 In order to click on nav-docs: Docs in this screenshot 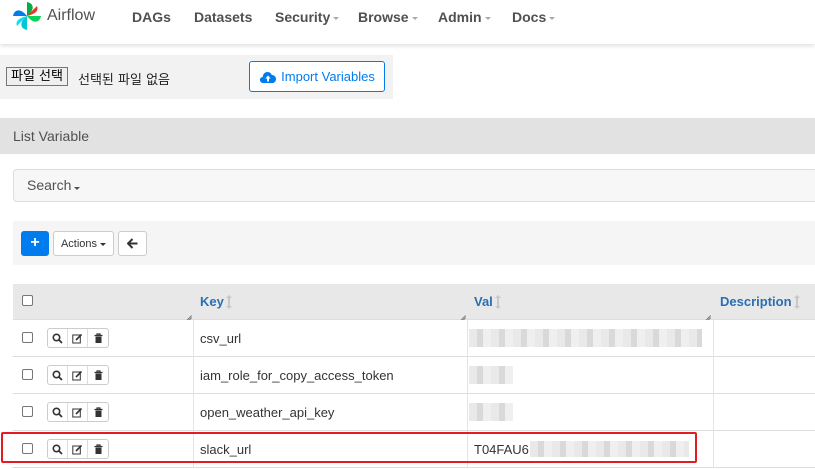, I will do `click(534, 17)`.